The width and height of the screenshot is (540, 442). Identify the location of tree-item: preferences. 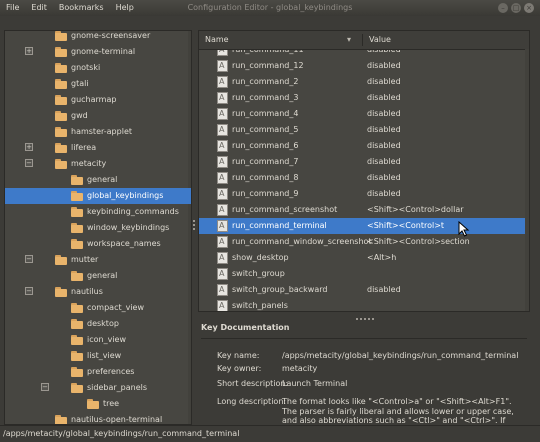
(98, 372).